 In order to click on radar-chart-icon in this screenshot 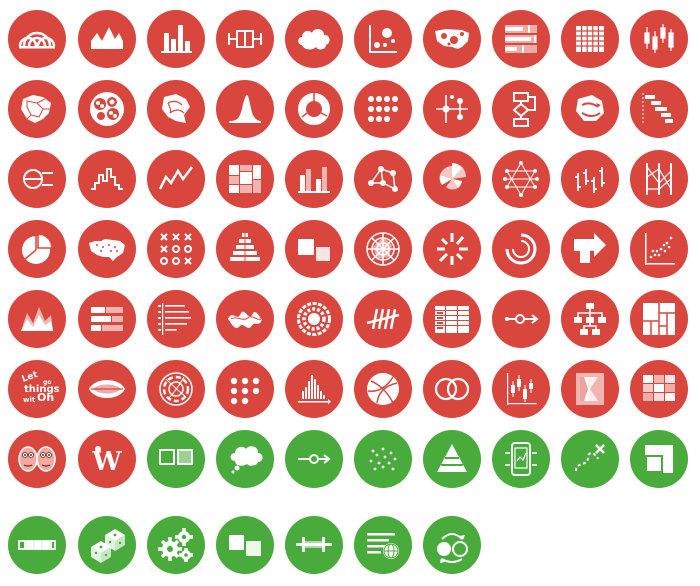, I will do `click(314, 249)`.